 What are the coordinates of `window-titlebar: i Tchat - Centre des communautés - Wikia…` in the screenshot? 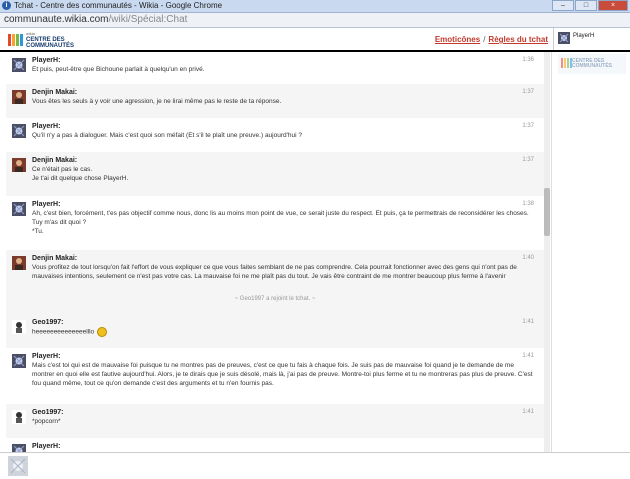 It's located at (315, 6).